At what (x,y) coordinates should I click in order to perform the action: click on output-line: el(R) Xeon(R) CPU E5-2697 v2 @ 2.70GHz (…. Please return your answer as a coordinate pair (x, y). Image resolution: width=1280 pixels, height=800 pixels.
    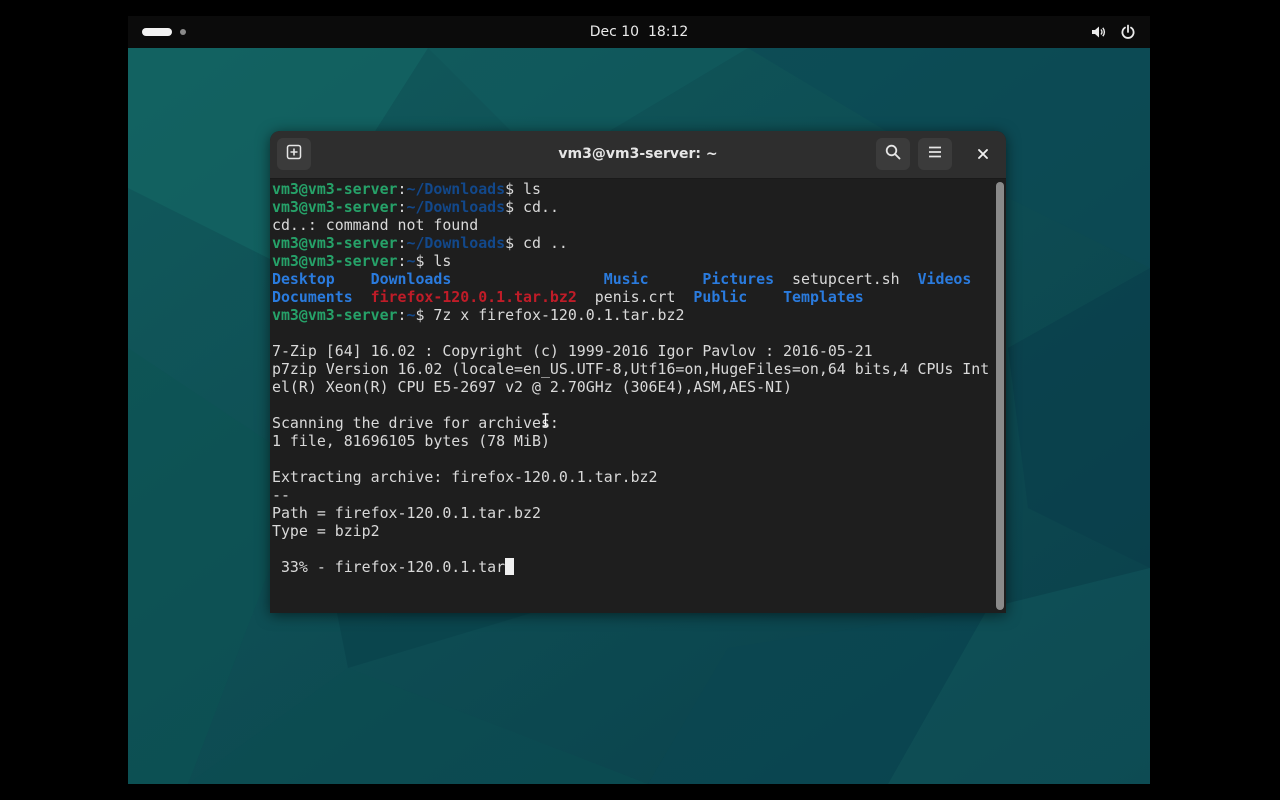
    Looking at the image, I should click on (532, 387).